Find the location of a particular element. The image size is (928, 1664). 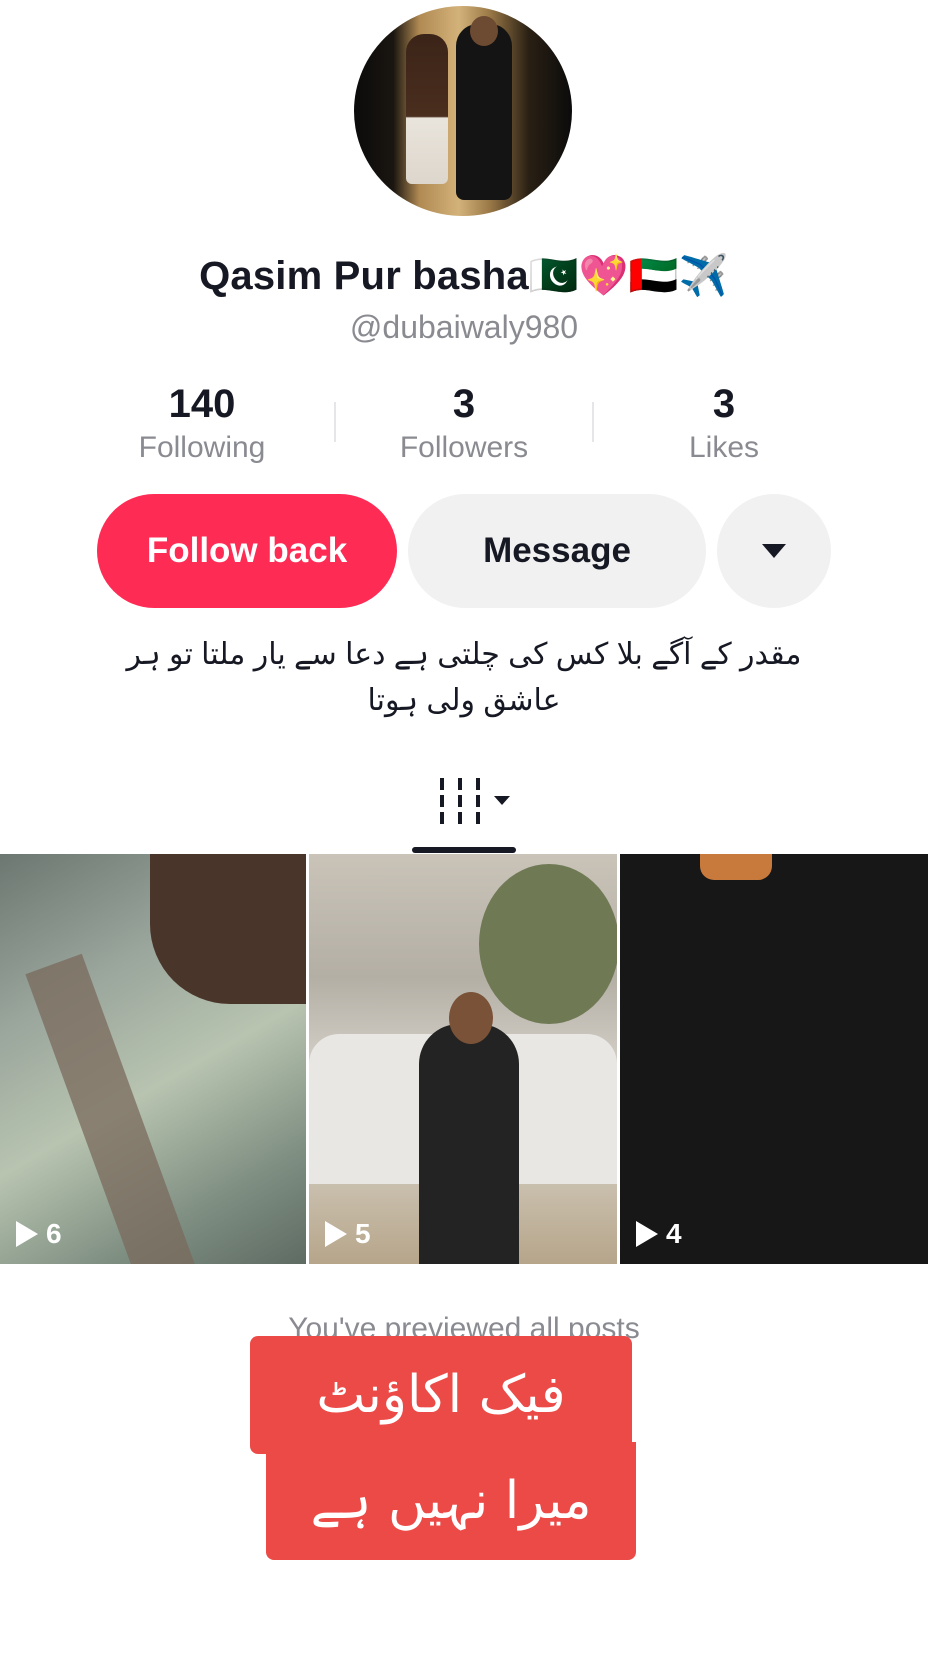

more-options-button is located at coordinates (774, 551).